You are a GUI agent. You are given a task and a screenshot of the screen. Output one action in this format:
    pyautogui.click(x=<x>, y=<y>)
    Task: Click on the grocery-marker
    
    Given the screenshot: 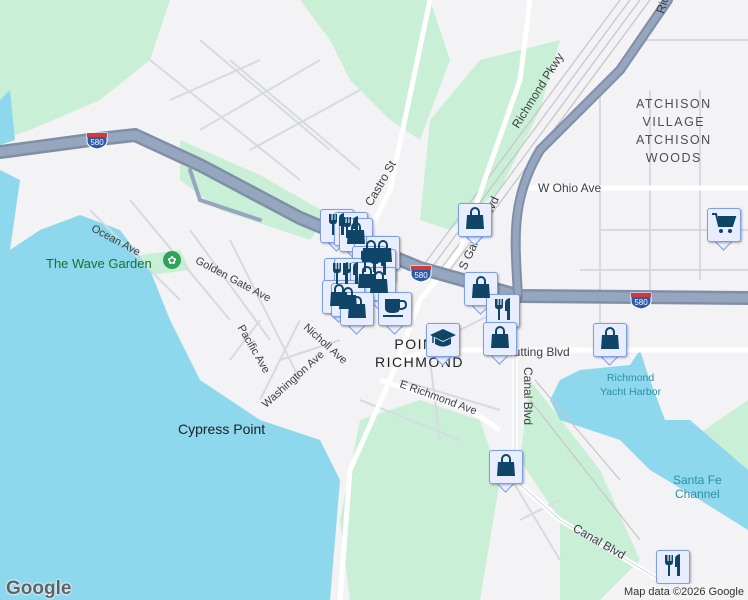 What is the action you would take?
    pyautogui.click(x=724, y=229)
    